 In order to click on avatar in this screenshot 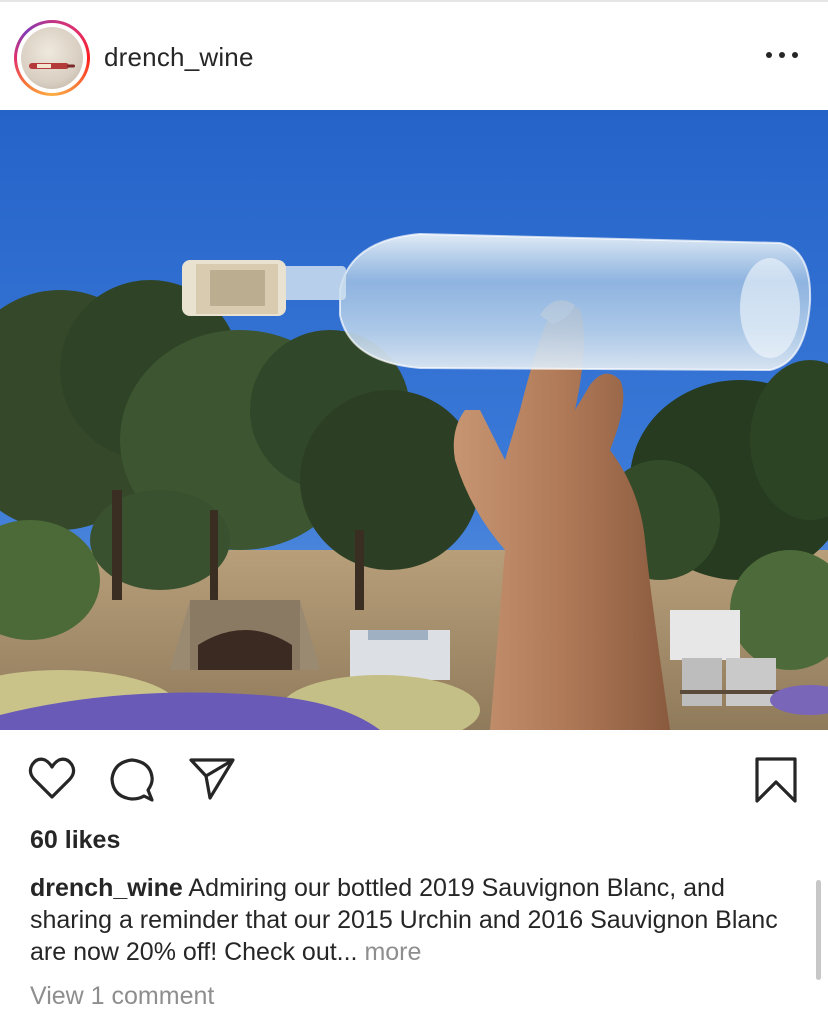, I will do `click(52, 58)`.